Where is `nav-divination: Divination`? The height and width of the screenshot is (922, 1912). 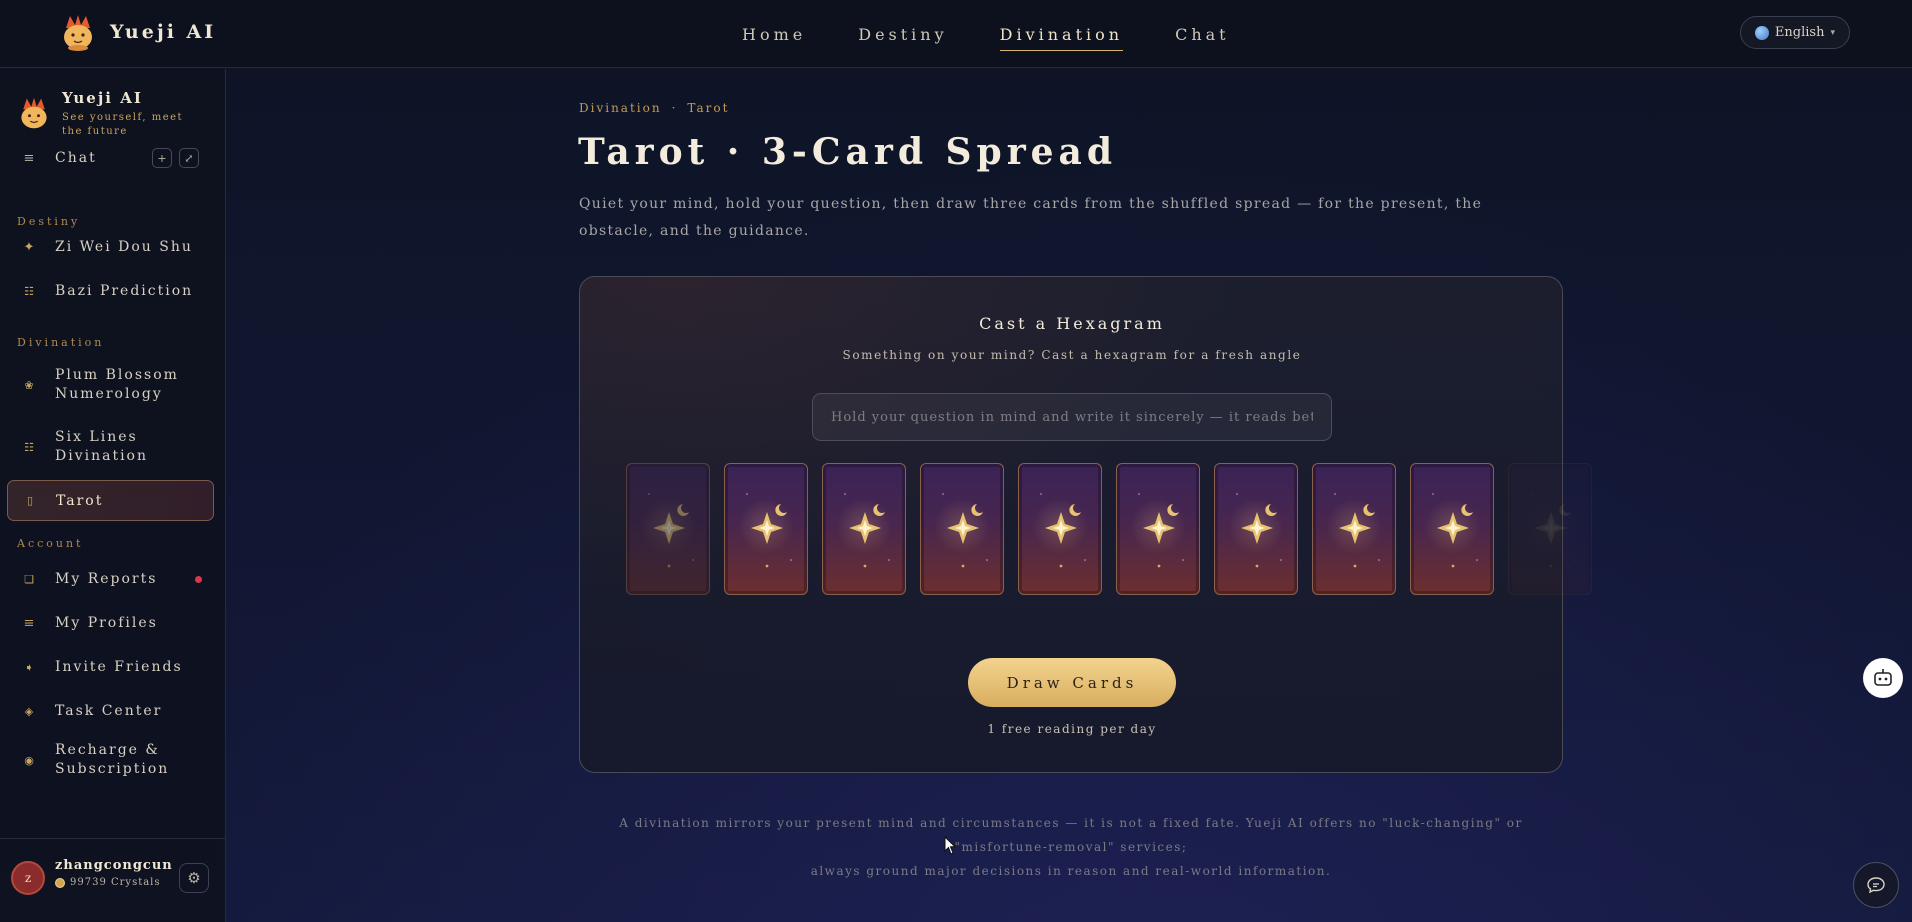 nav-divination: Divination is located at coordinates (1061, 34).